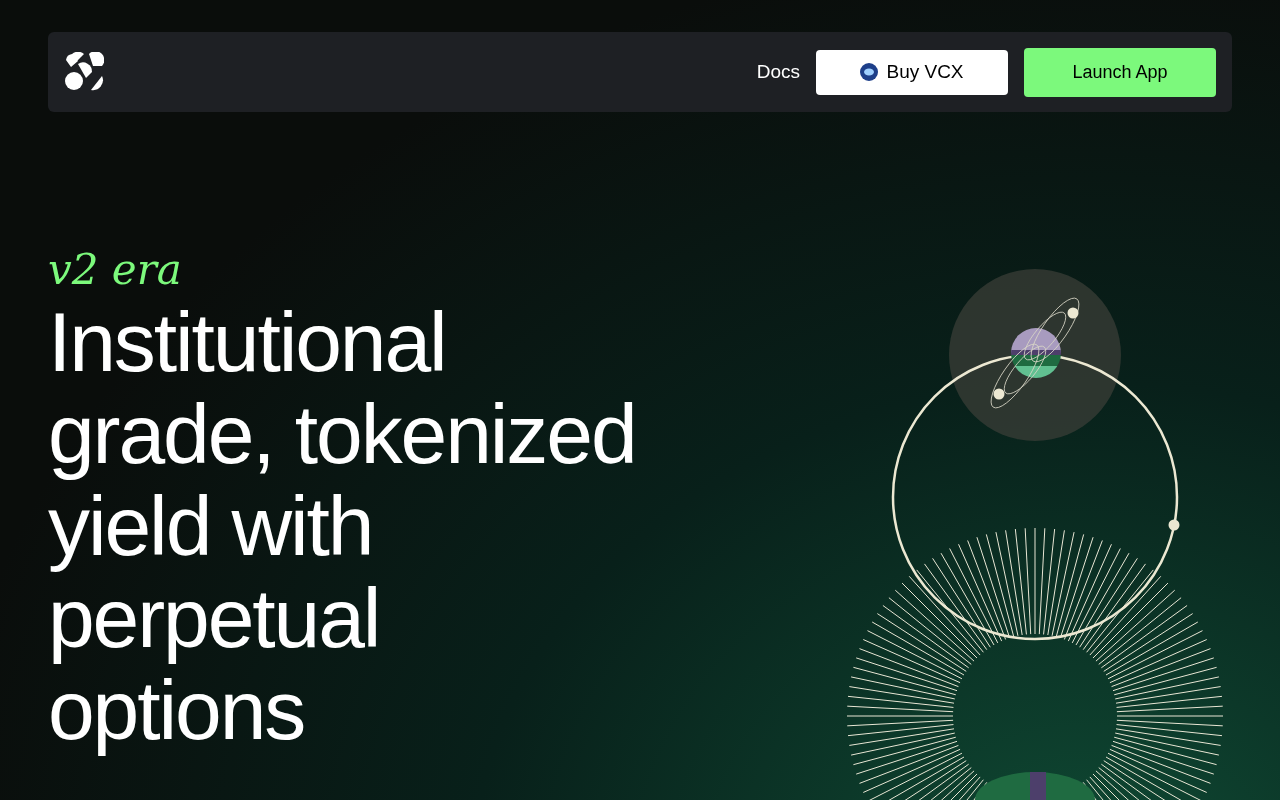 This screenshot has height=800, width=1280. What do you see at coordinates (115, 270) in the screenshot?
I see `eyebrow-text: v2 era` at bounding box center [115, 270].